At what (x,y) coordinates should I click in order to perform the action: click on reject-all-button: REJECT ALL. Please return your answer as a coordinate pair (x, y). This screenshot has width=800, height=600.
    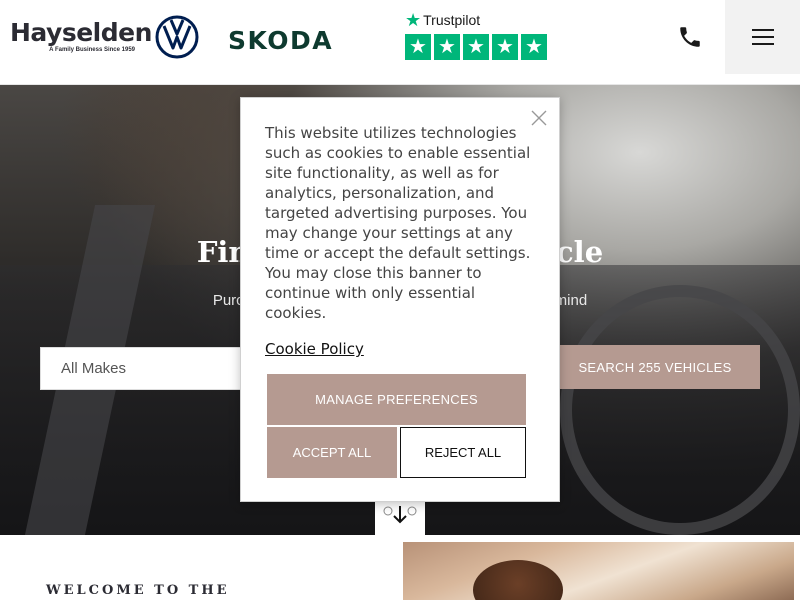
    Looking at the image, I should click on (463, 452).